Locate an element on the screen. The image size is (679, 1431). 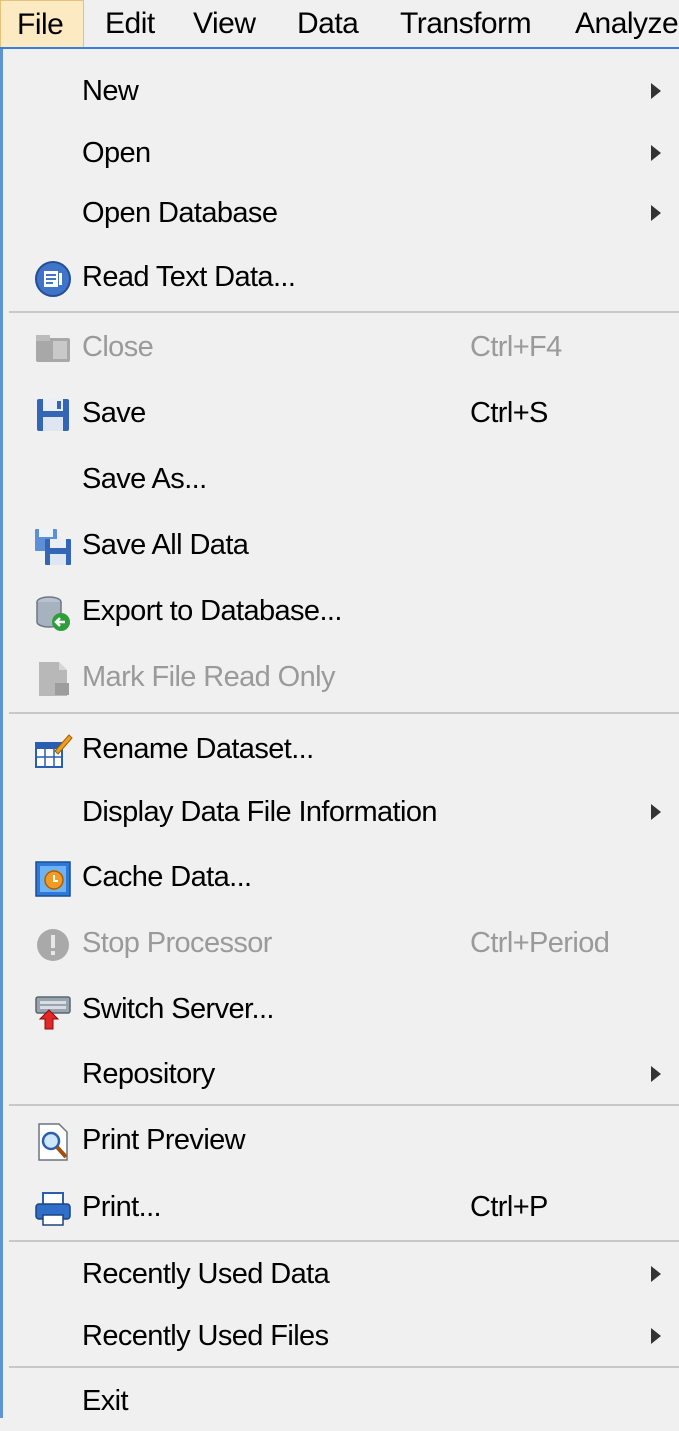
menu-item-label: Recently Used Data is located at coordinates (206, 1274).